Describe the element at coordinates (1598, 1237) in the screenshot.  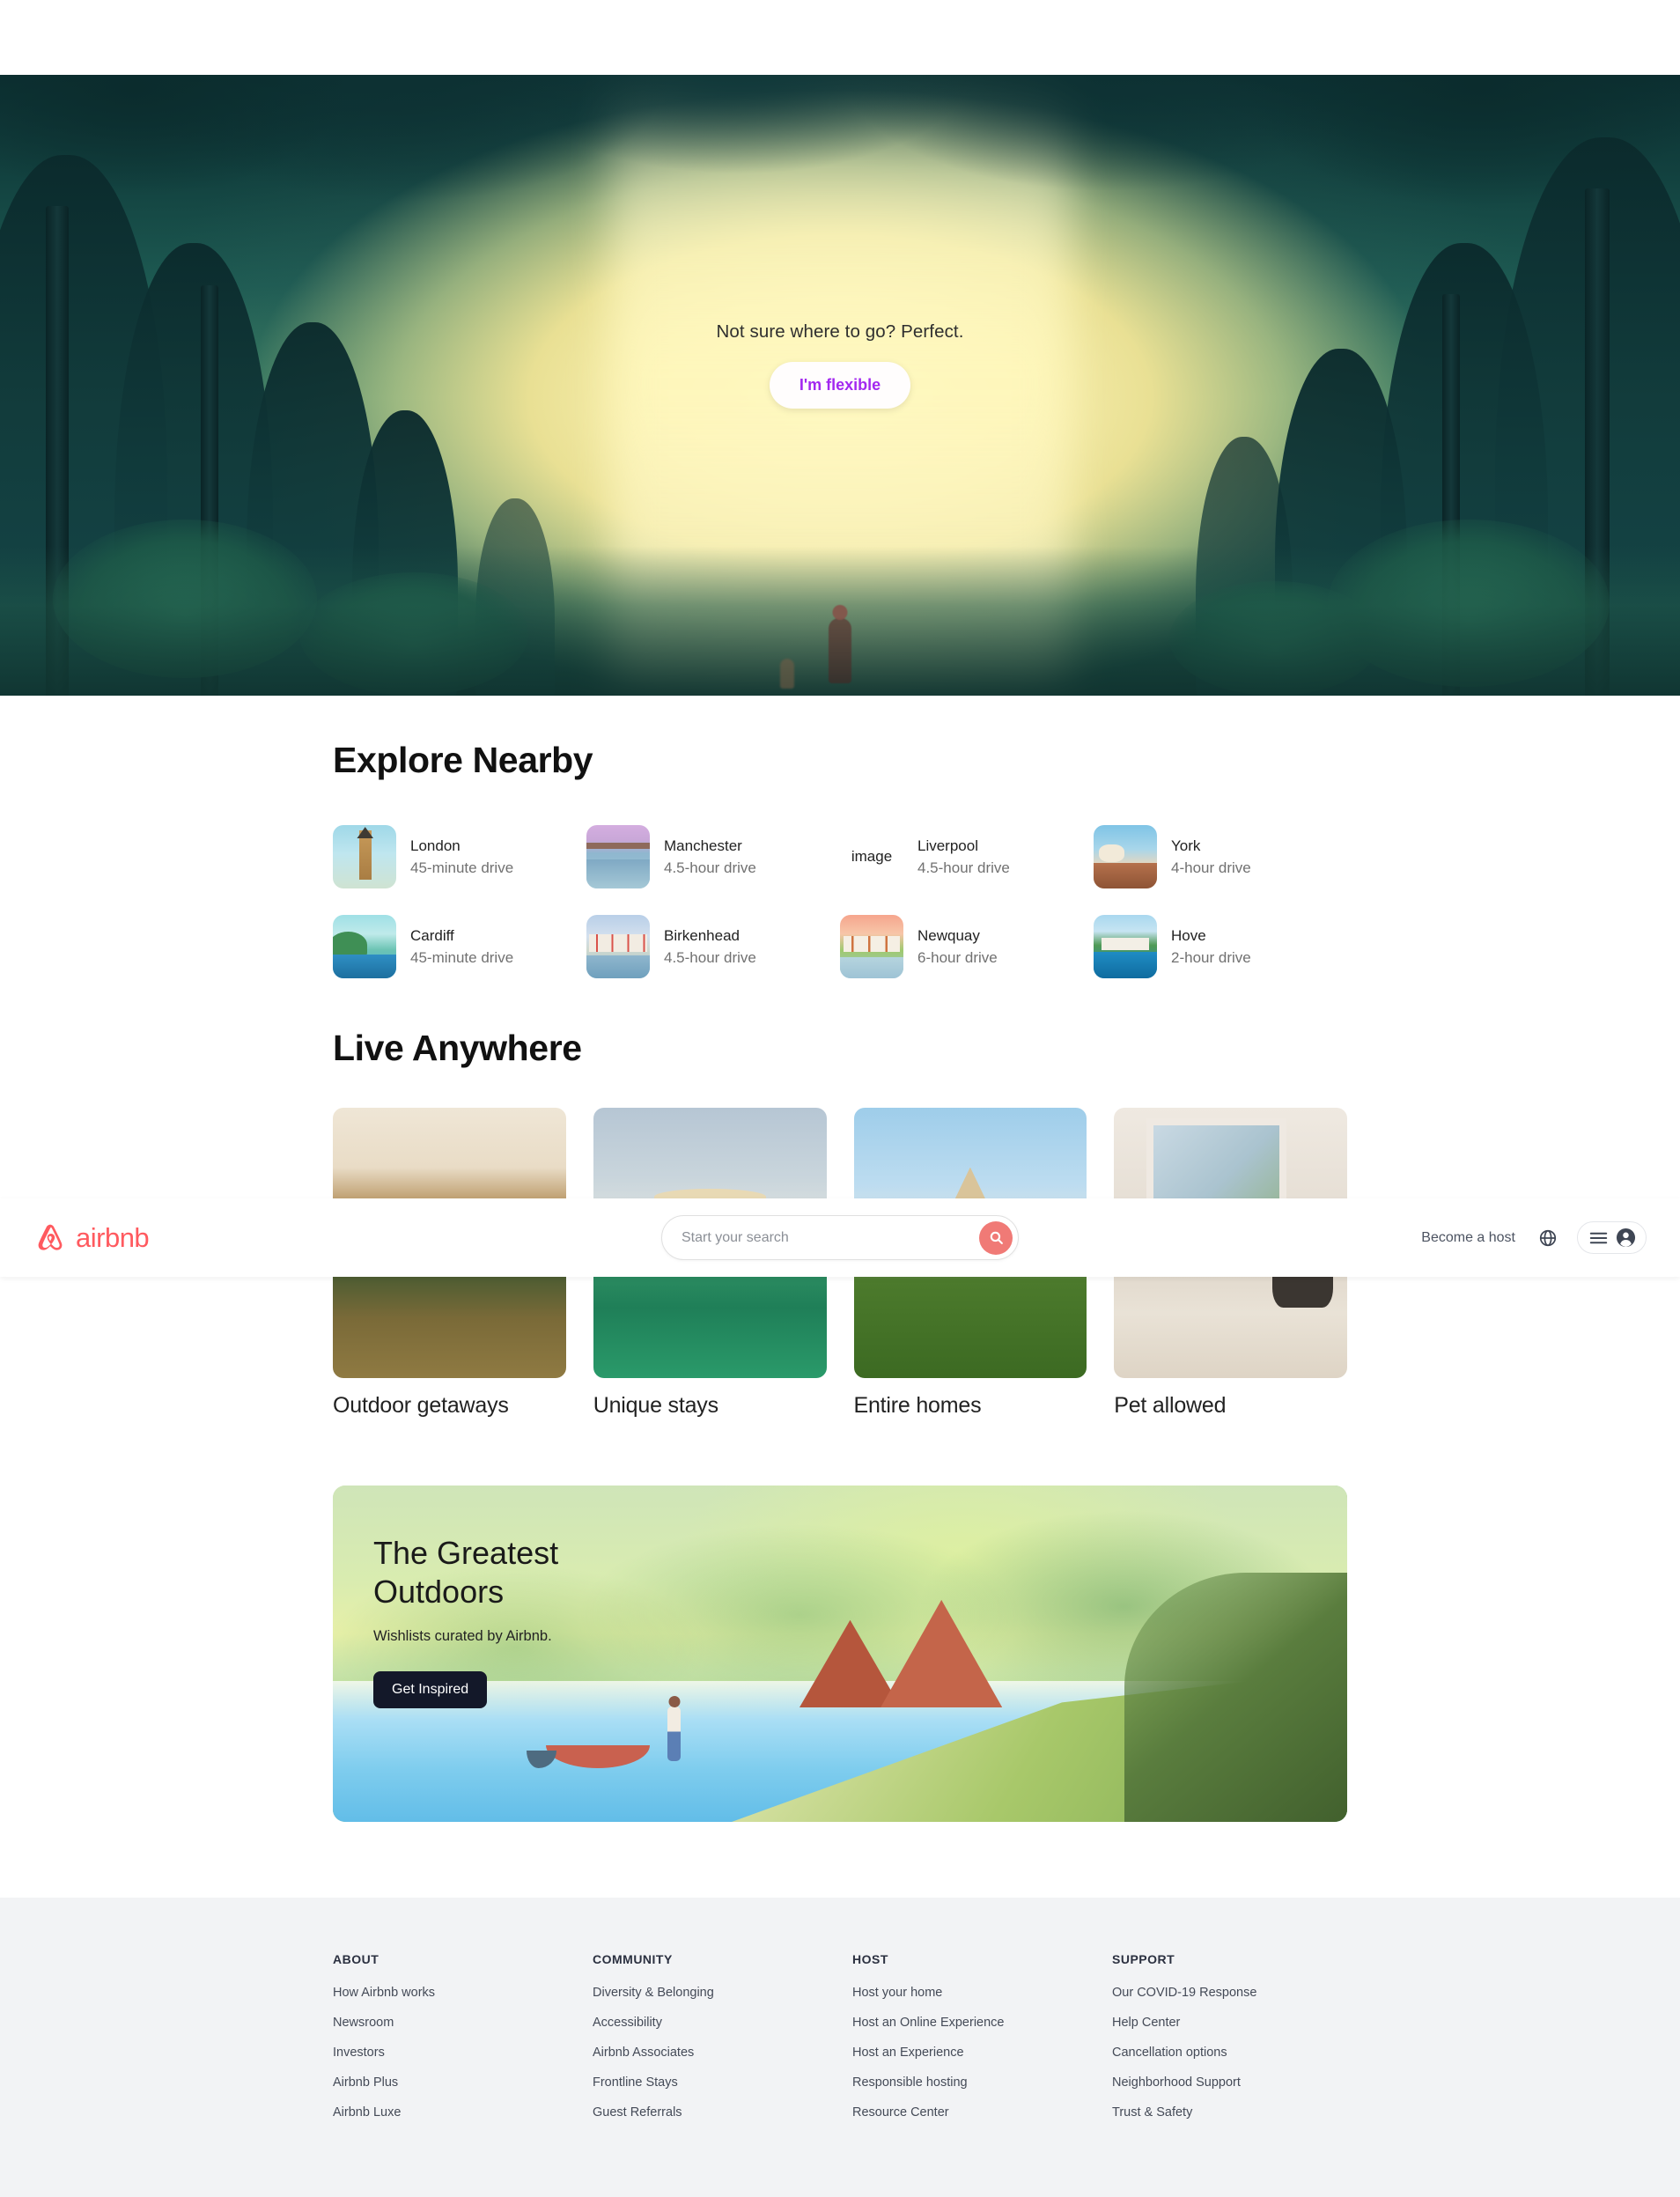
I see `hamburger-menu-icon` at that location.